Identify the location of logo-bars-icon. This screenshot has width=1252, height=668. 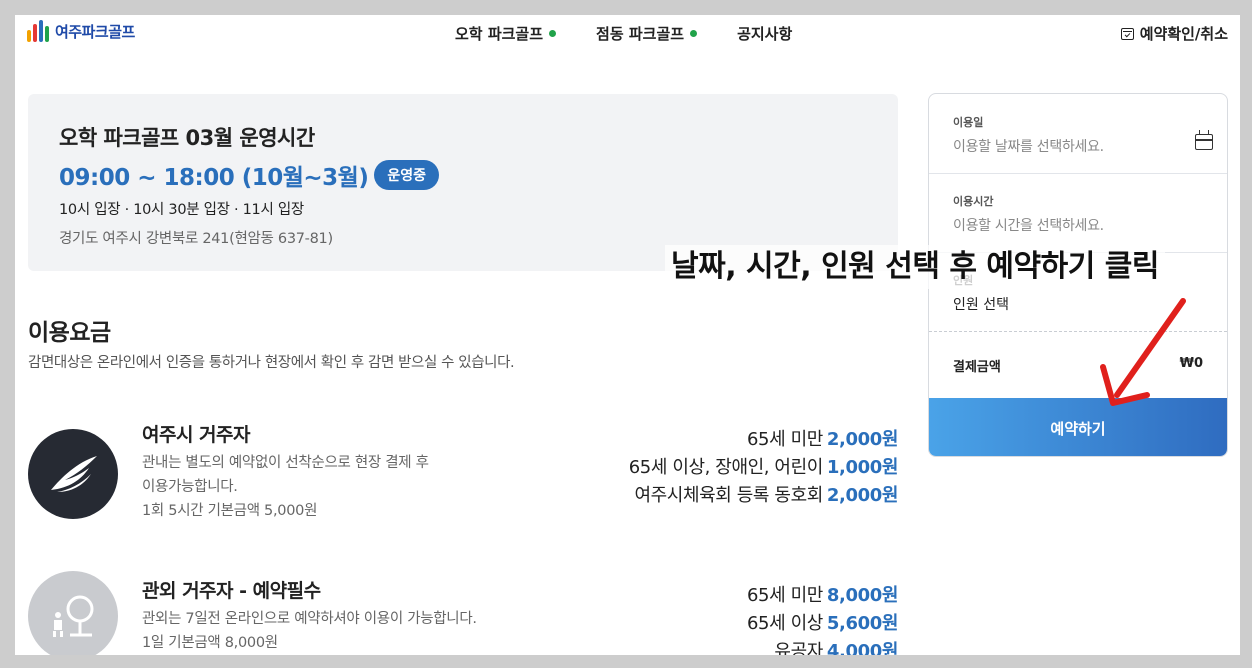
(38, 30).